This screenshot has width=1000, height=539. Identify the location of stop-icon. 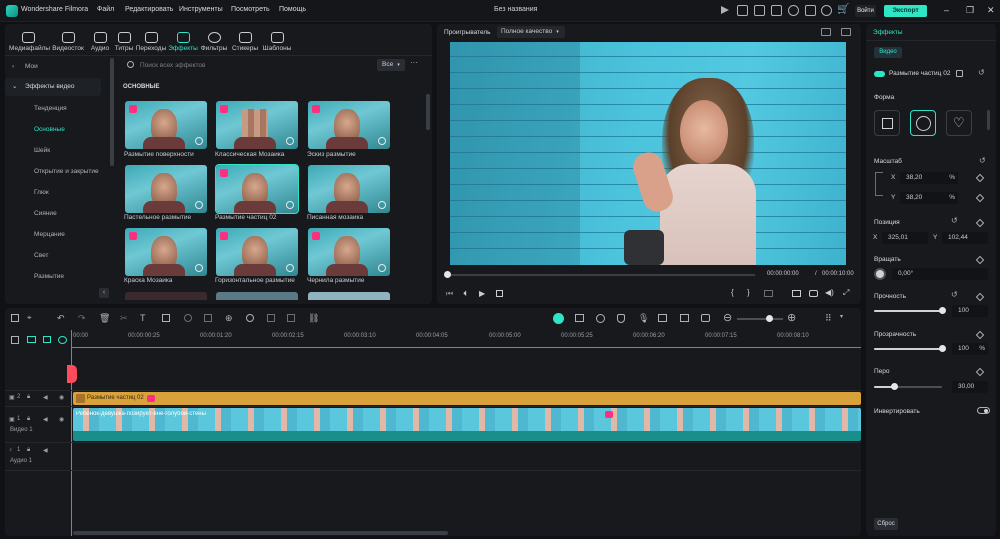
(499, 293).